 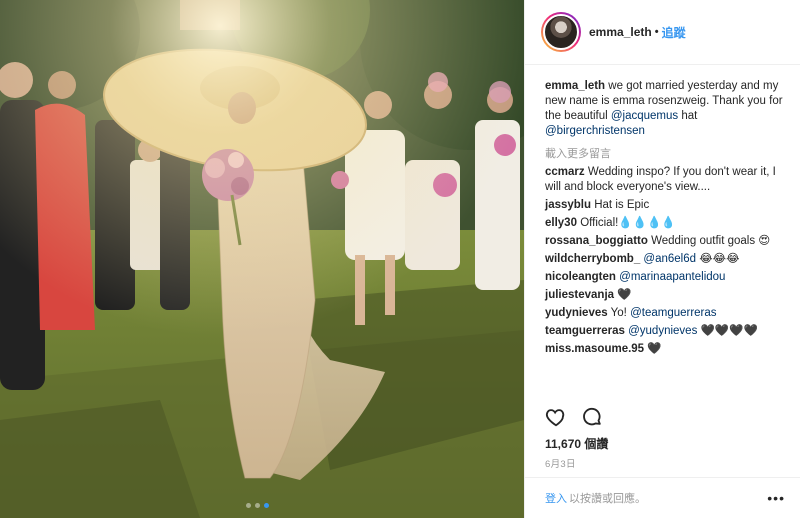 I want to click on comment-item: jassyblu Hat is Epic, so click(x=664, y=205).